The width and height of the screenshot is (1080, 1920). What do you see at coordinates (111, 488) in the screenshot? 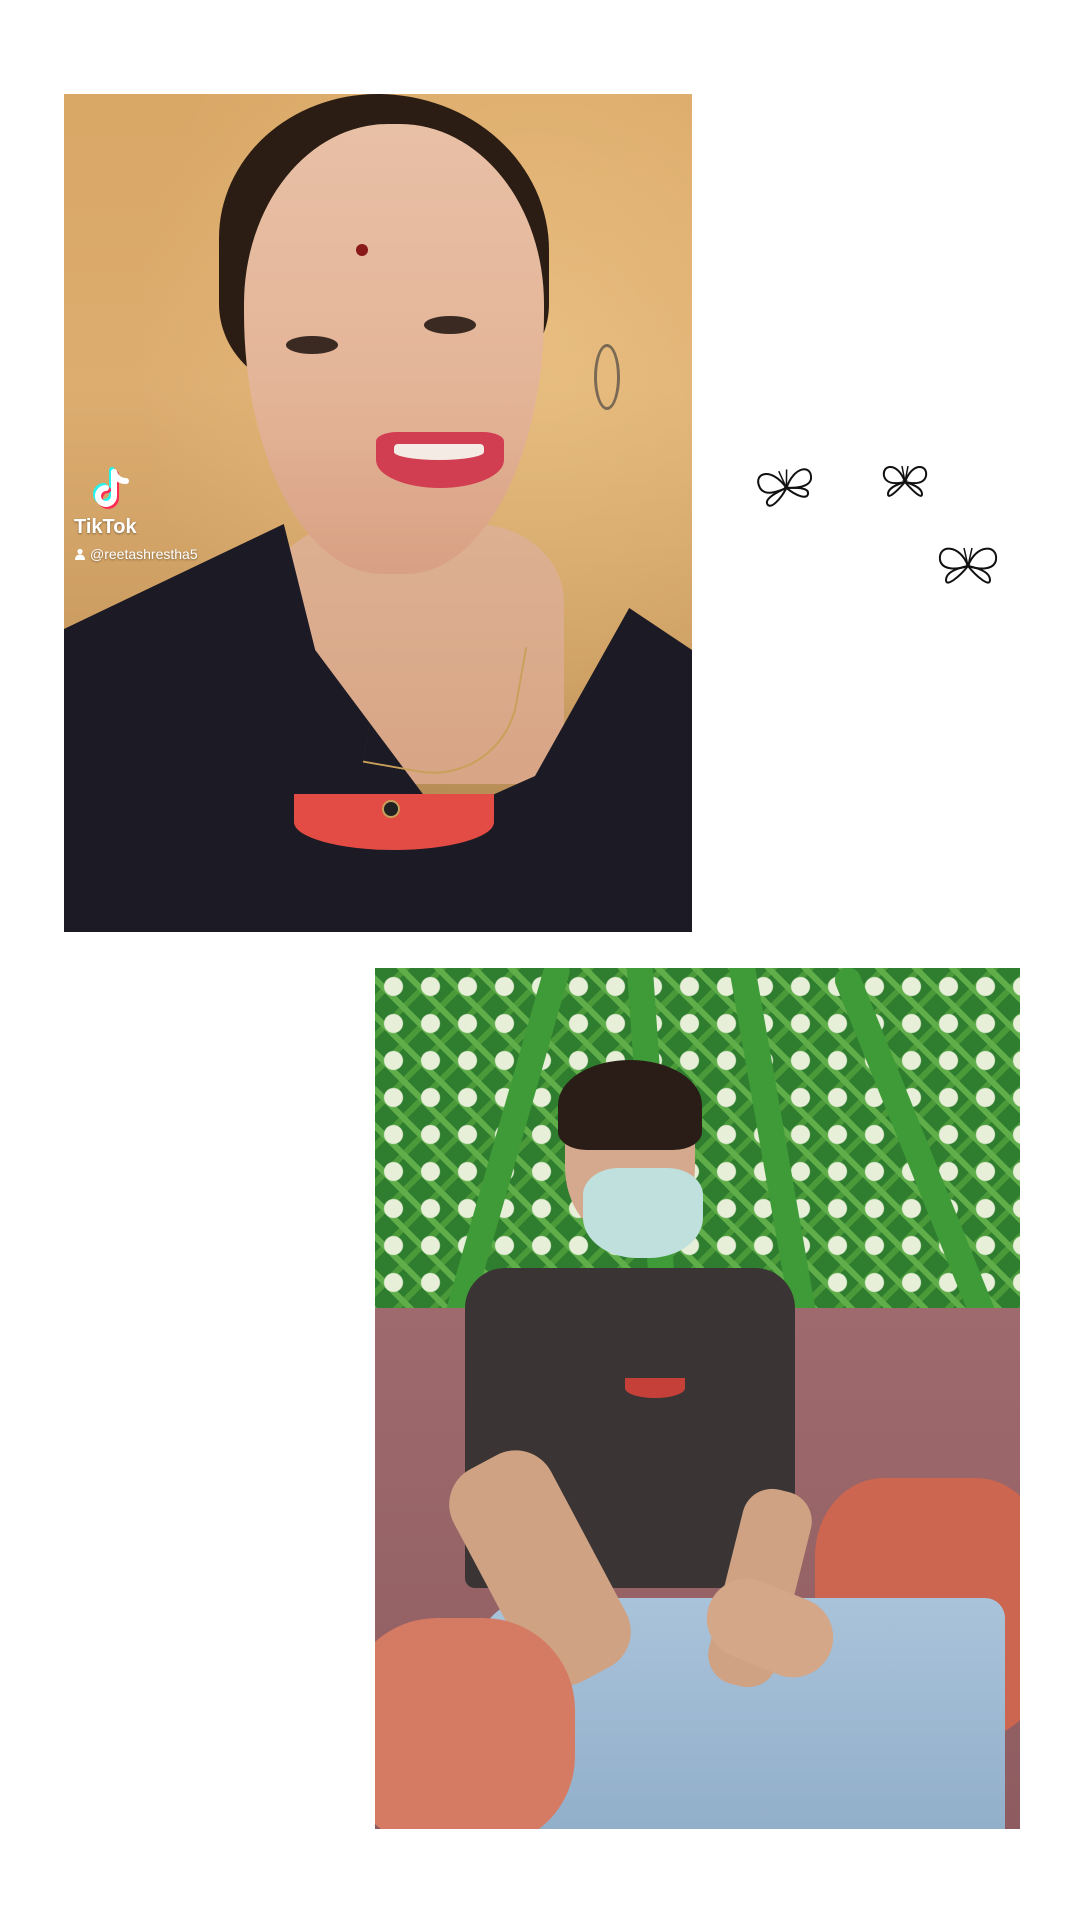
I see `tiktok-logo-icon` at bounding box center [111, 488].